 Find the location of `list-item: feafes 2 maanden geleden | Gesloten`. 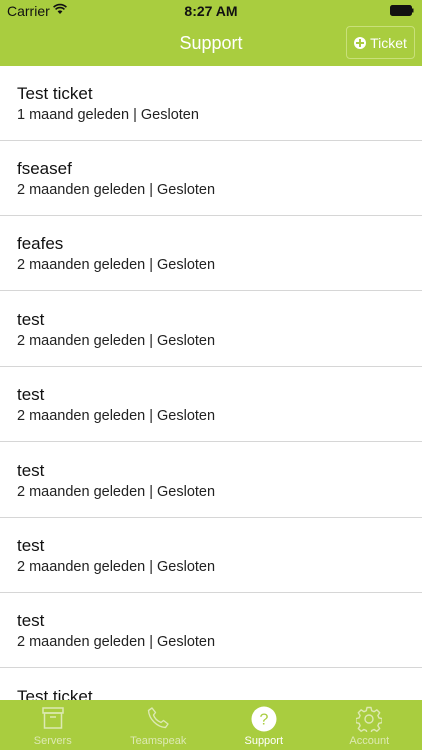

list-item: feafes 2 maanden geleden | Gesloten is located at coordinates (211, 253).